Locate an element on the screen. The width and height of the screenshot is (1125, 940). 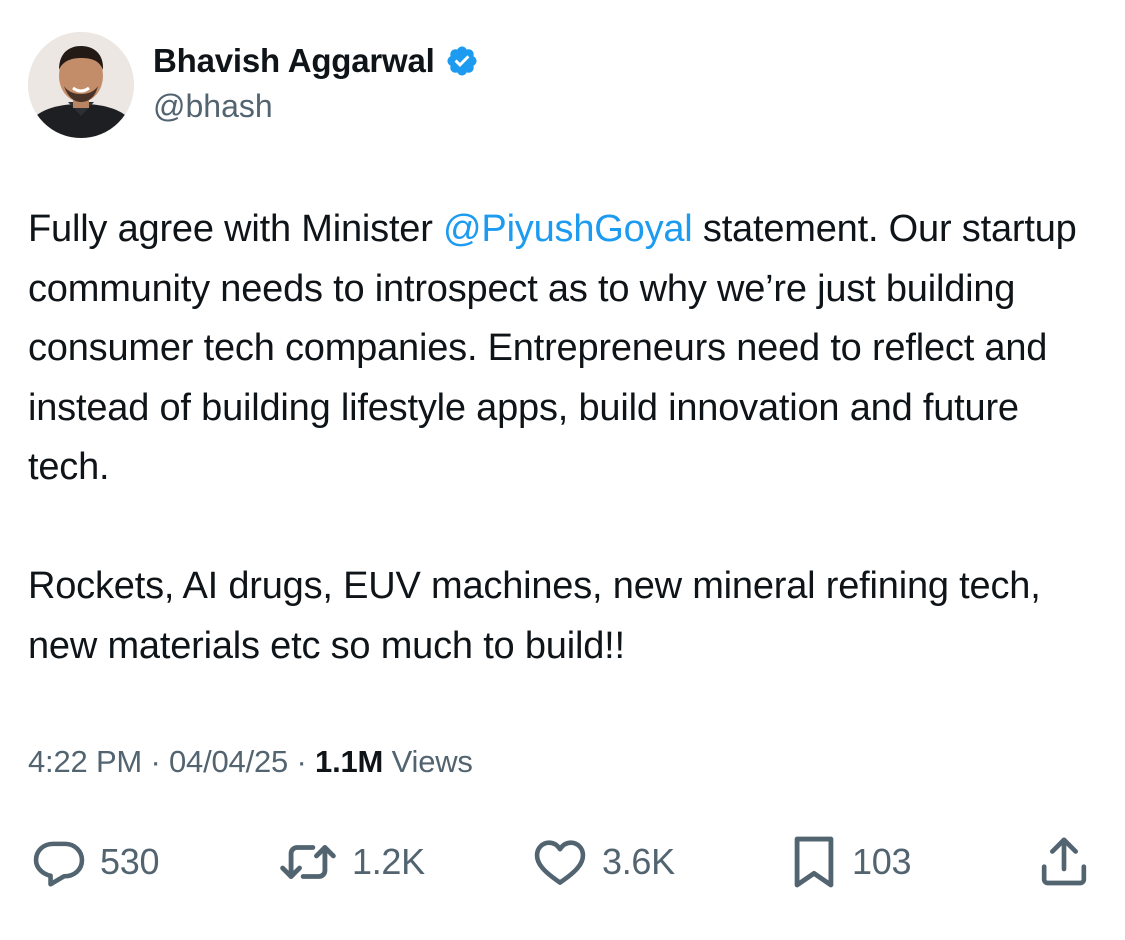
reply-button: 530 is located at coordinates (94, 862).